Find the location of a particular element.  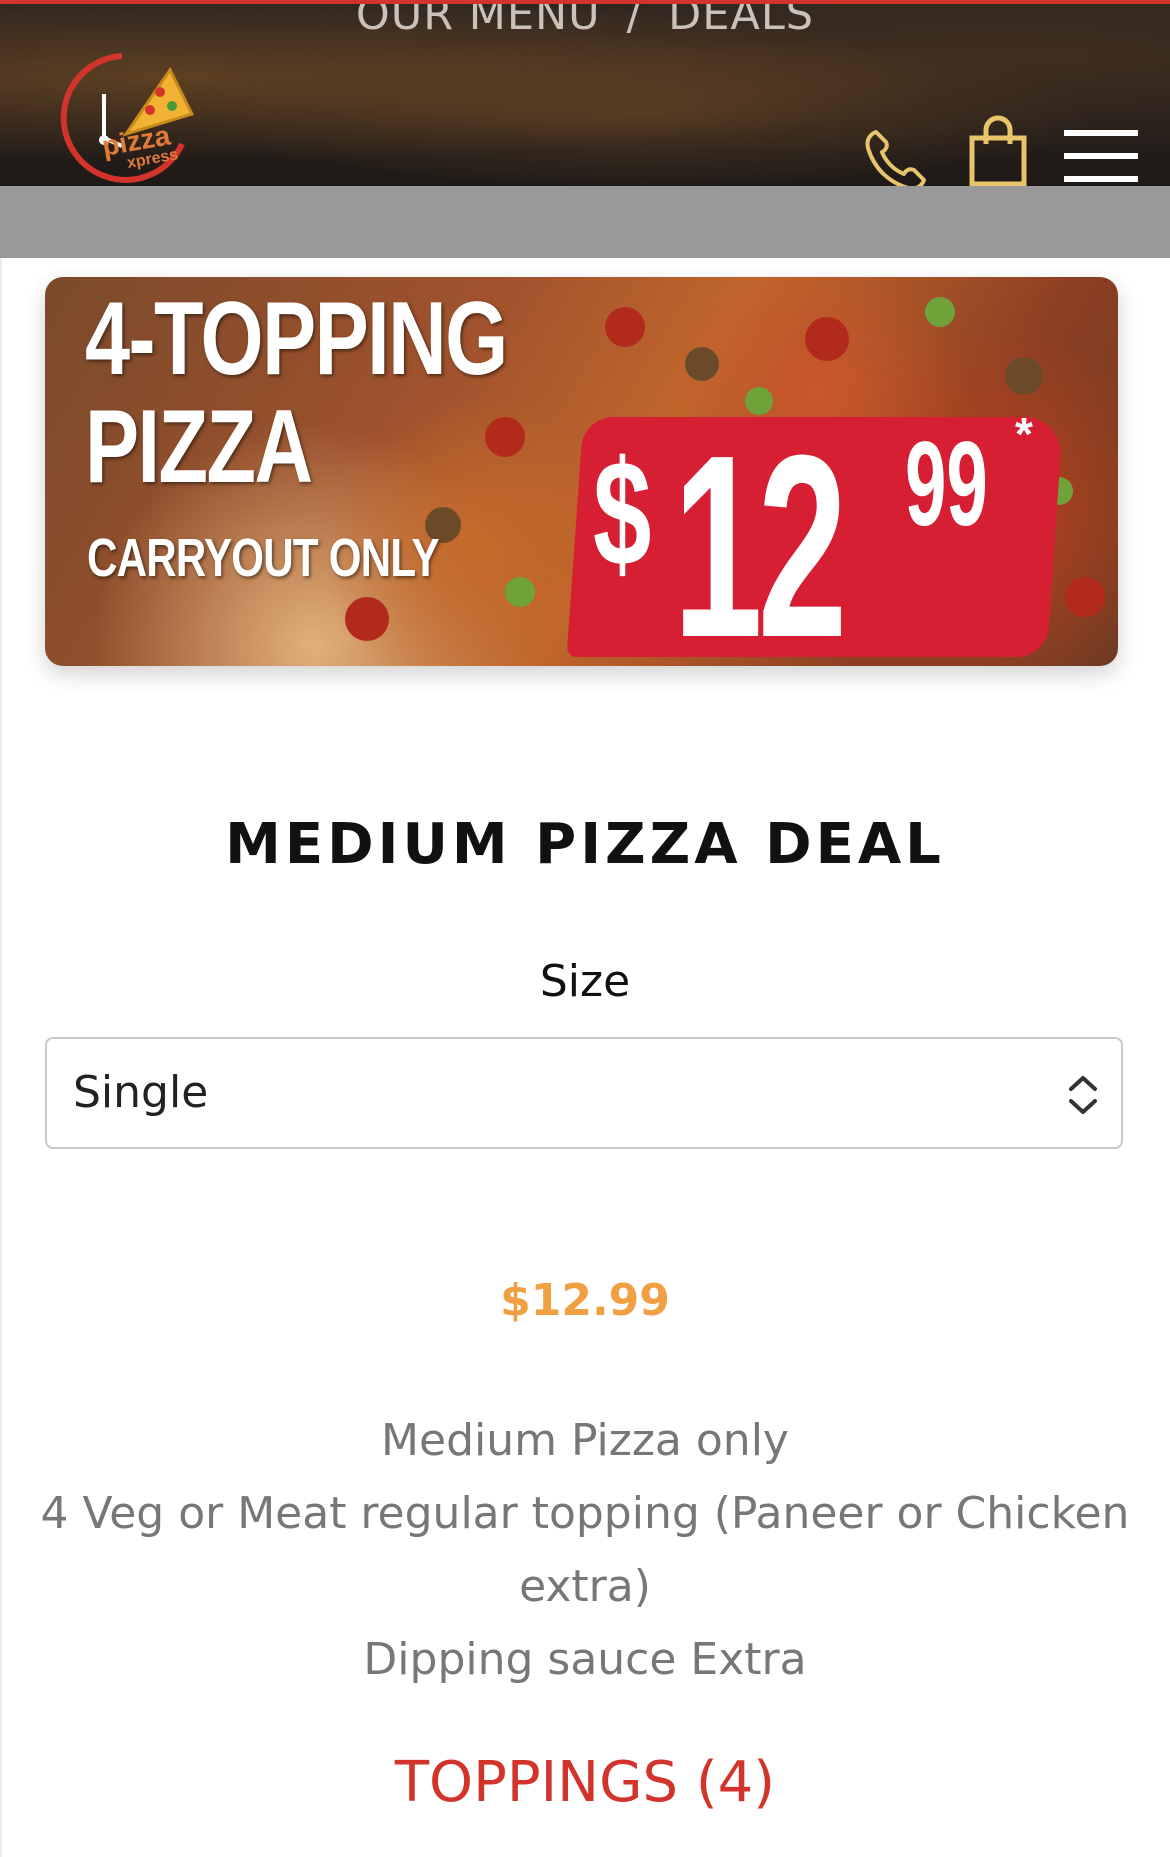

banner-price-asterisk: * is located at coordinates (1024, 434).